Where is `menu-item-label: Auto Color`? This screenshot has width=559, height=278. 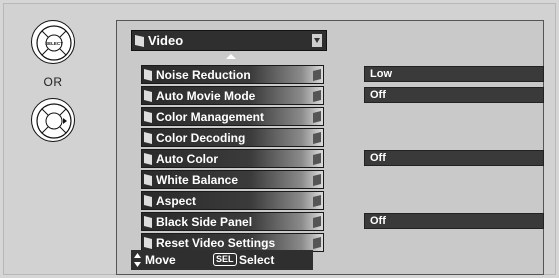
menu-item-label: Auto Color is located at coordinates (187, 159).